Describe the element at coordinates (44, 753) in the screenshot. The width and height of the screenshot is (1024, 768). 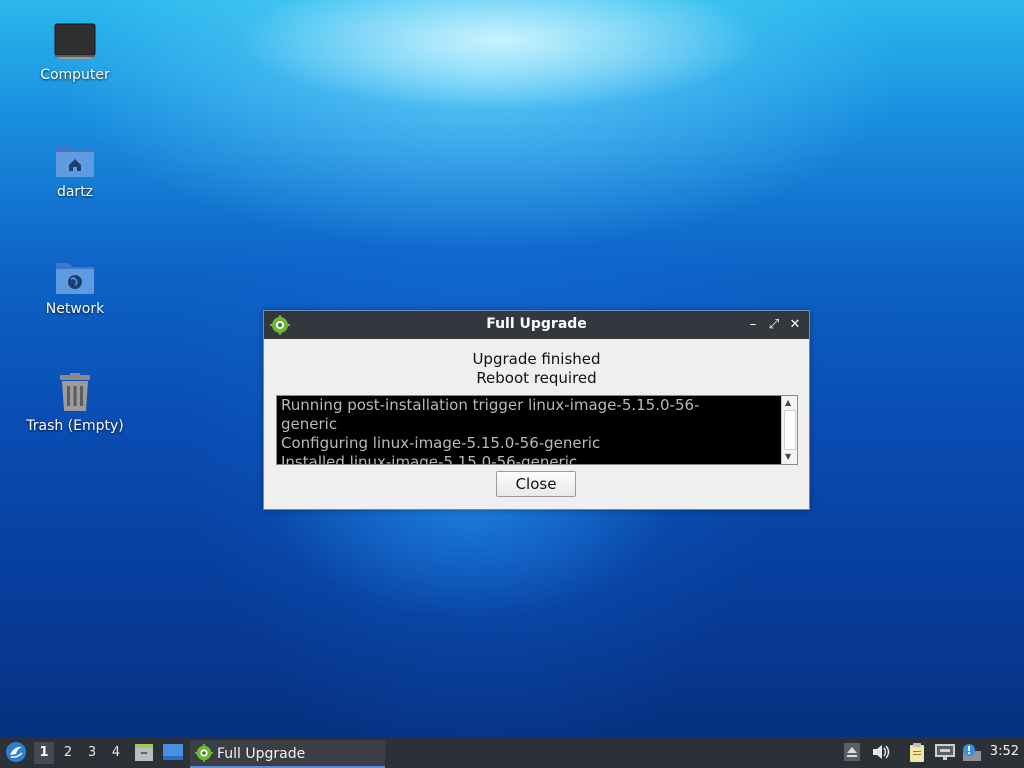
I see `workspace-1: 1` at that location.